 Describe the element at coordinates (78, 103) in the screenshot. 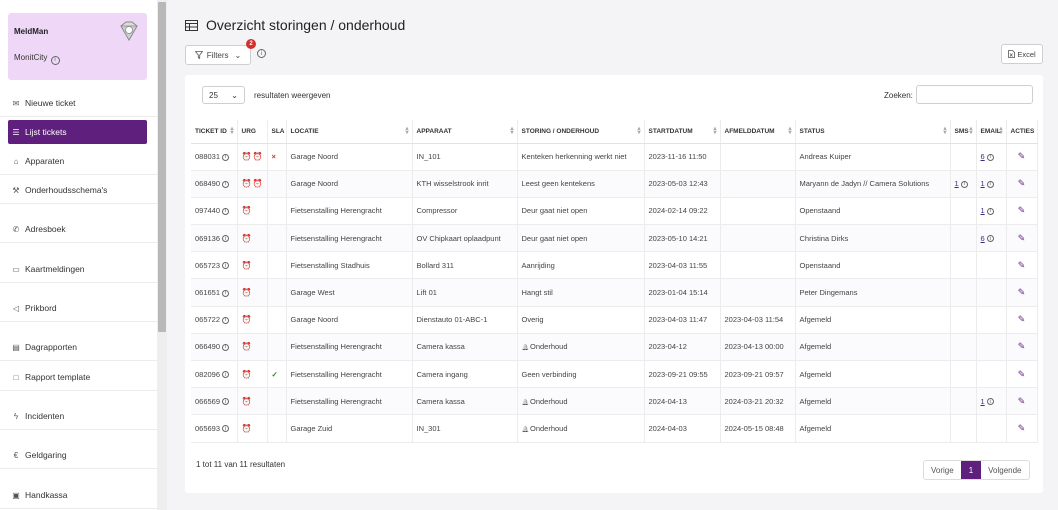

I see `sidebar-item-ticket: ✉ Nieuwe ticket` at that location.